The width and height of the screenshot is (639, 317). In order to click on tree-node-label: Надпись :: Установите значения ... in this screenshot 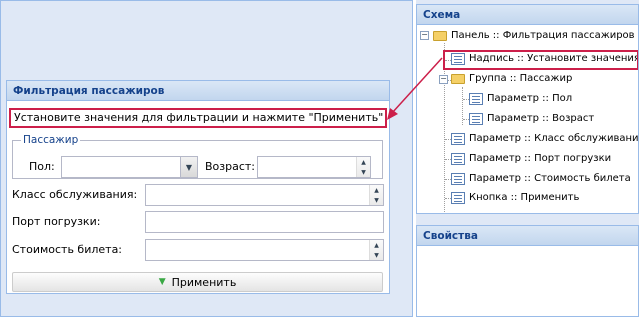, I will do `click(554, 58)`.